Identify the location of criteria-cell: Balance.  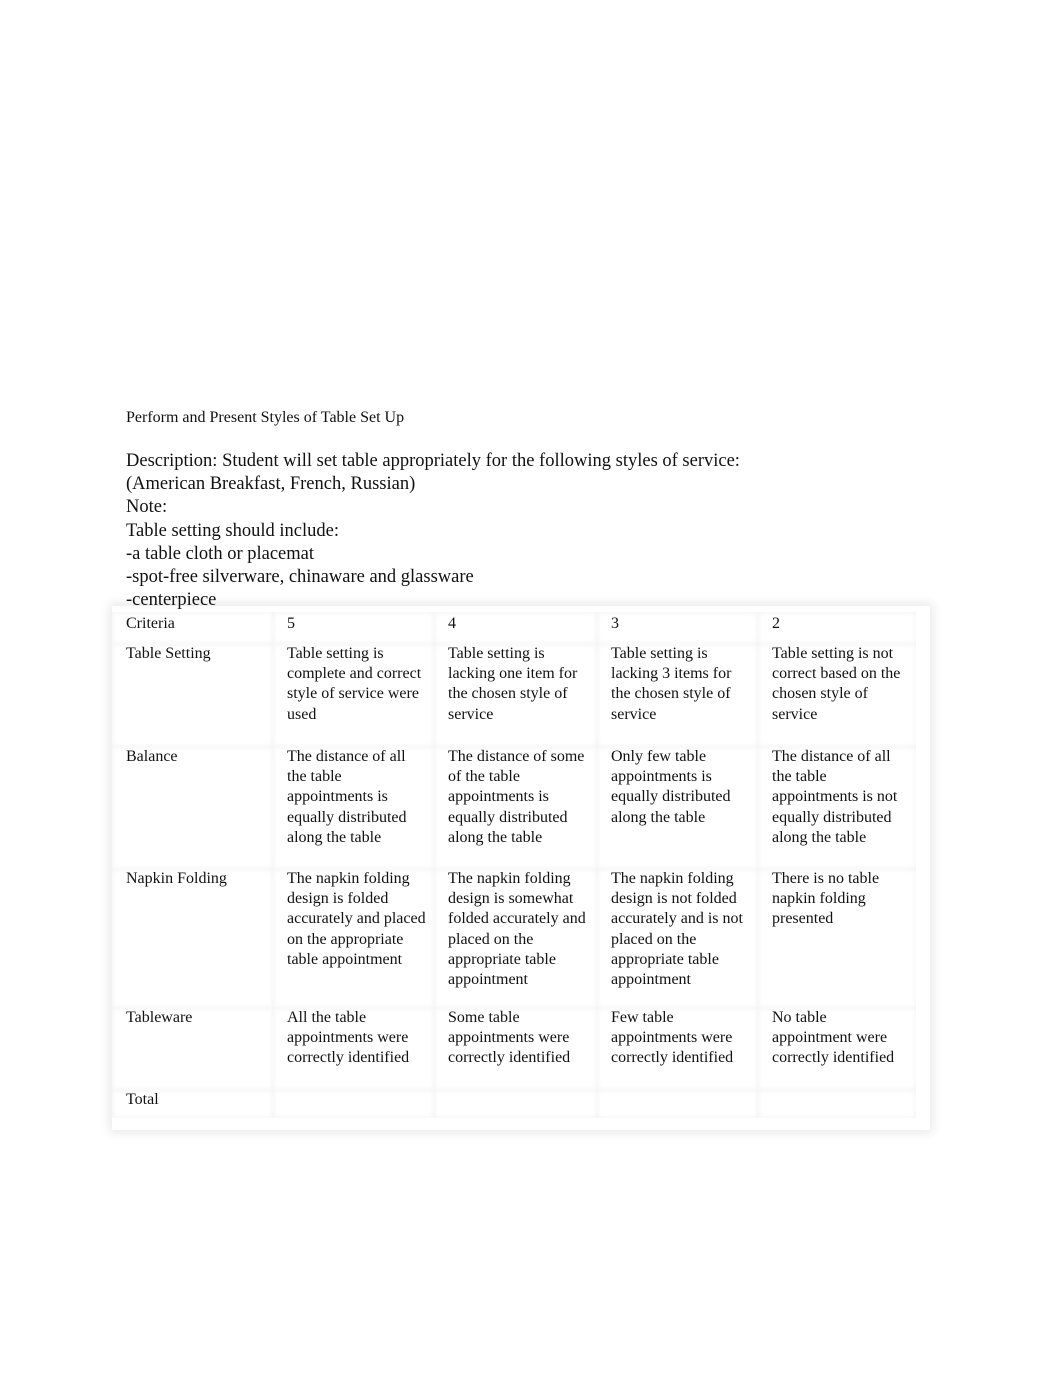
(192, 808).